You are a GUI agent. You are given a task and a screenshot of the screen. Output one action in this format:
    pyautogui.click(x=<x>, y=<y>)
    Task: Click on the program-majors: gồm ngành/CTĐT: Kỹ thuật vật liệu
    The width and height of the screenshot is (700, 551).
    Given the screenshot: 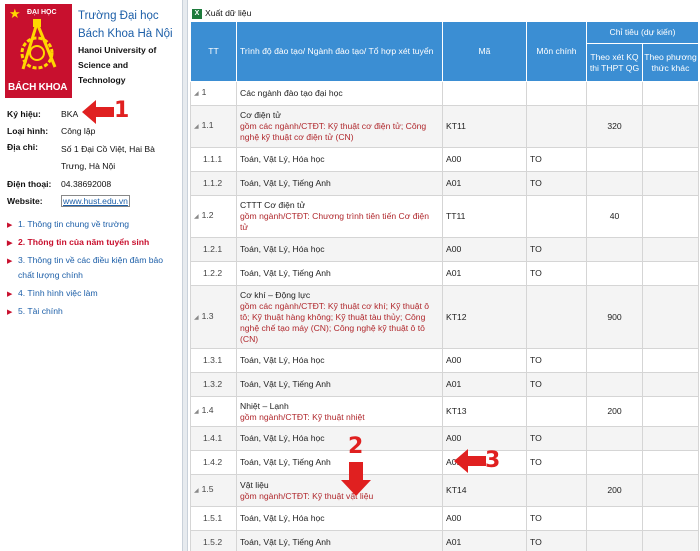 What is the action you would take?
    pyautogui.click(x=307, y=495)
    